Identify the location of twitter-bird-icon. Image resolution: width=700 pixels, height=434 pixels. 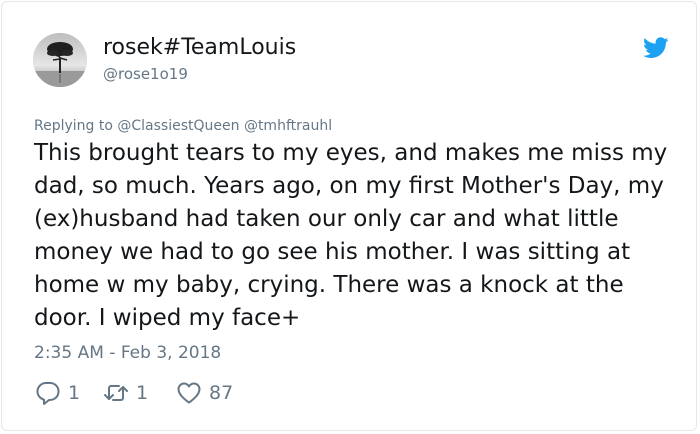
(656, 48).